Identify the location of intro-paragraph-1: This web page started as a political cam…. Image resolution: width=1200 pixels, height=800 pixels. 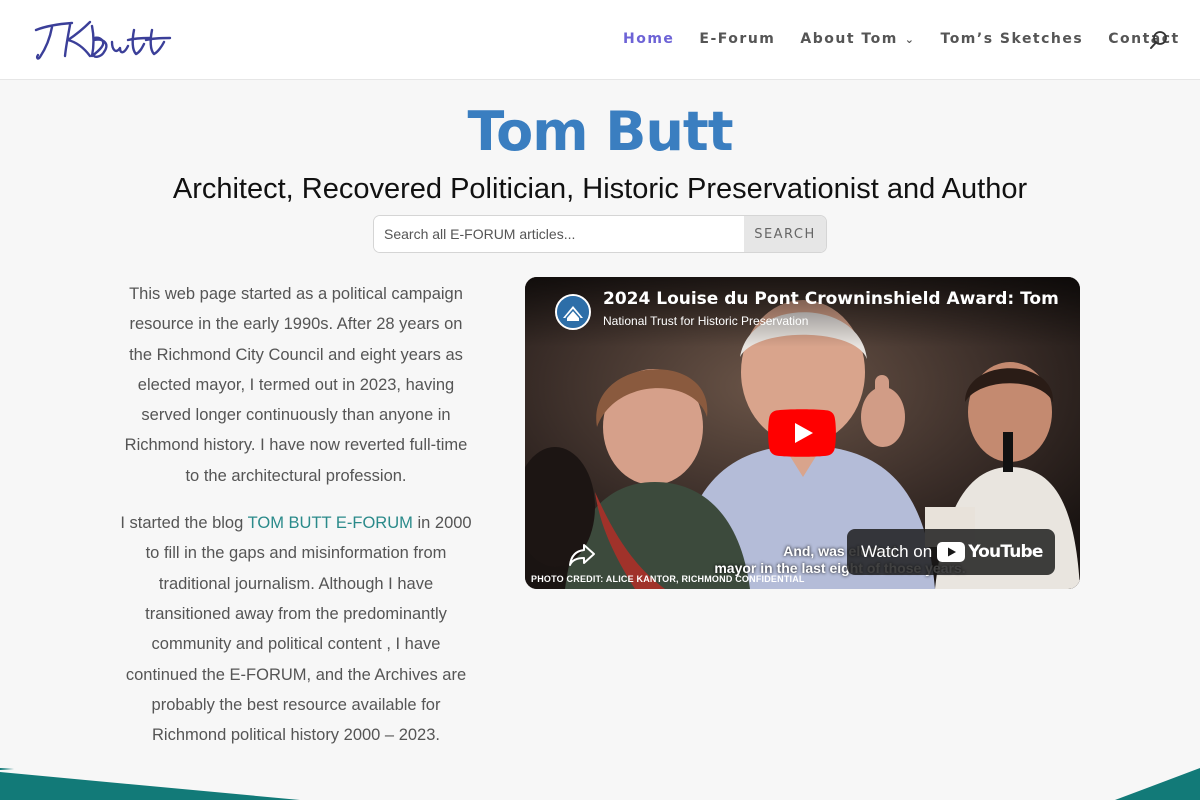
(296, 385).